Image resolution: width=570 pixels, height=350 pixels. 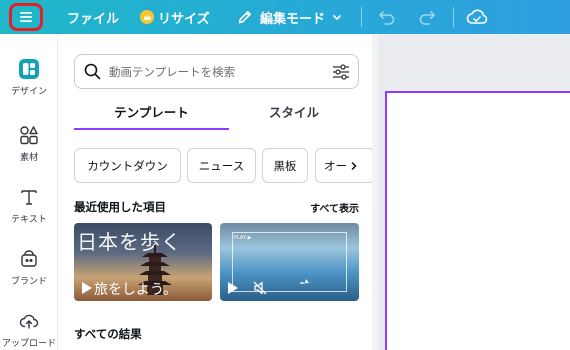 What do you see at coordinates (294, 116) in the screenshot?
I see `tab-style: スタイル` at bounding box center [294, 116].